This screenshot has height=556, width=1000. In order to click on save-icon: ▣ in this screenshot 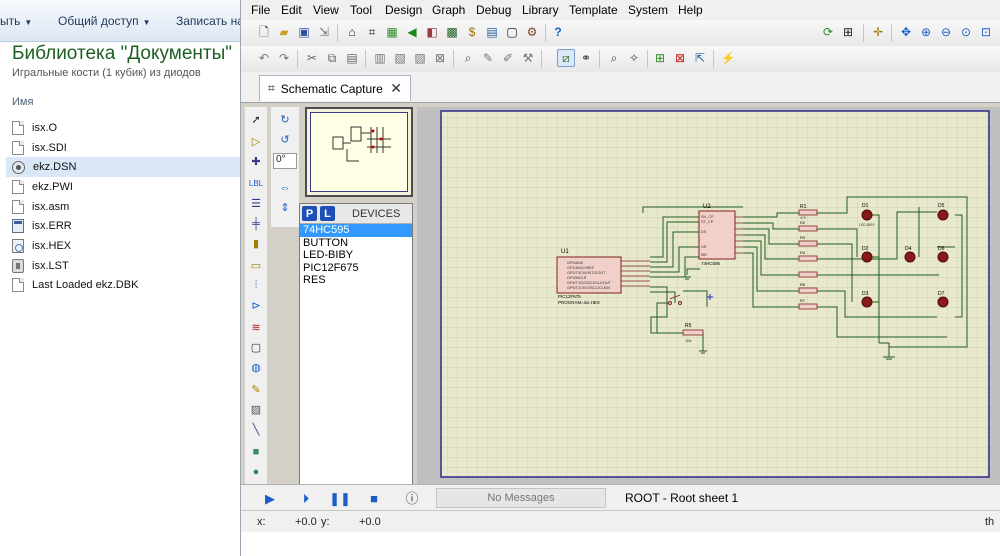, I will do `click(304, 32)`.